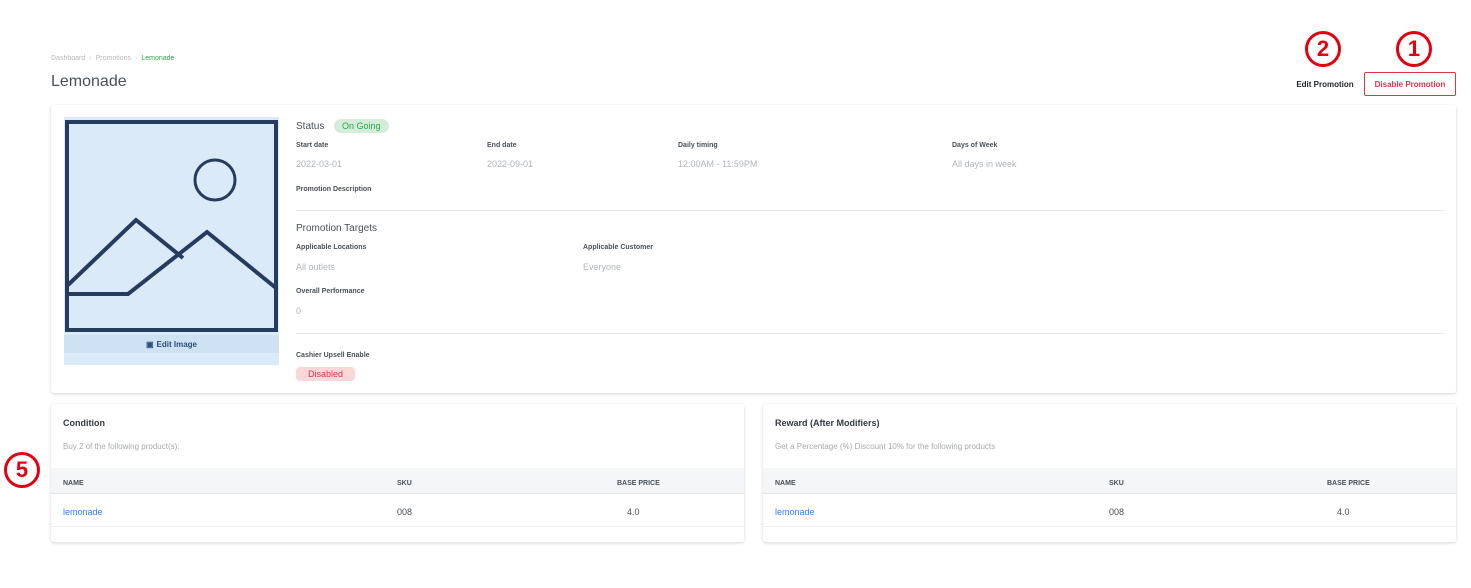  Describe the element at coordinates (84, 423) in the screenshot. I see `condition-title: Condition` at that location.